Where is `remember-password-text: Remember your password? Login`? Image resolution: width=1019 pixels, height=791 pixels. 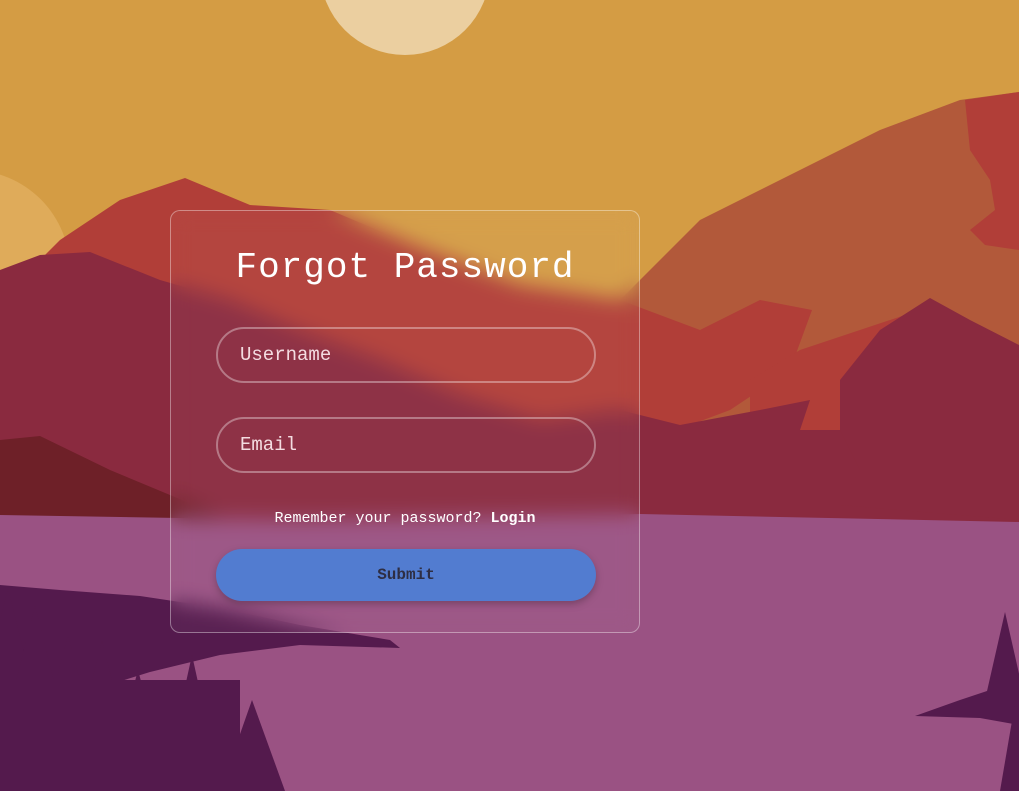 remember-password-text: Remember your password? Login is located at coordinates (405, 518).